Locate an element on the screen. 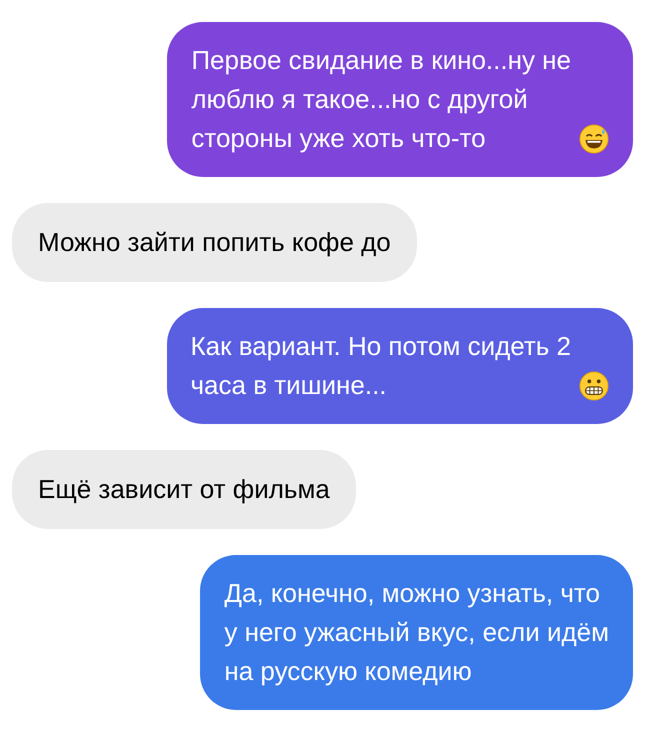 This screenshot has height=734, width=650. grimace-icon is located at coordinates (594, 386).